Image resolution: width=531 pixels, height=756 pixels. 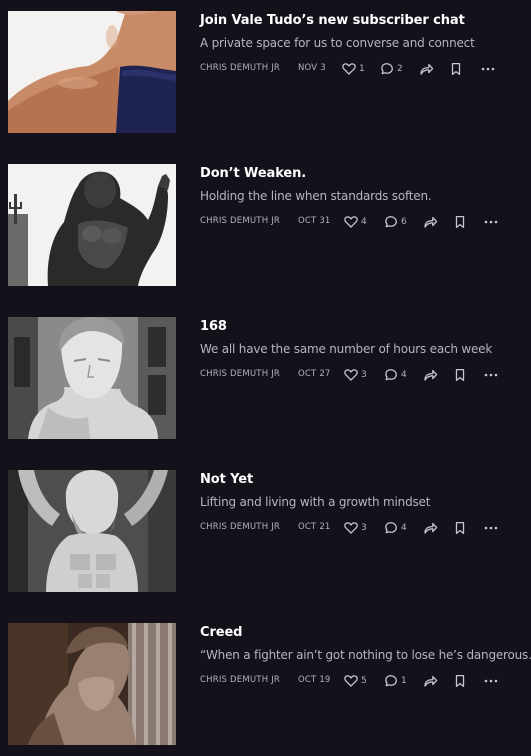 What do you see at coordinates (400, 69) in the screenshot?
I see `comment-count: 2` at bounding box center [400, 69].